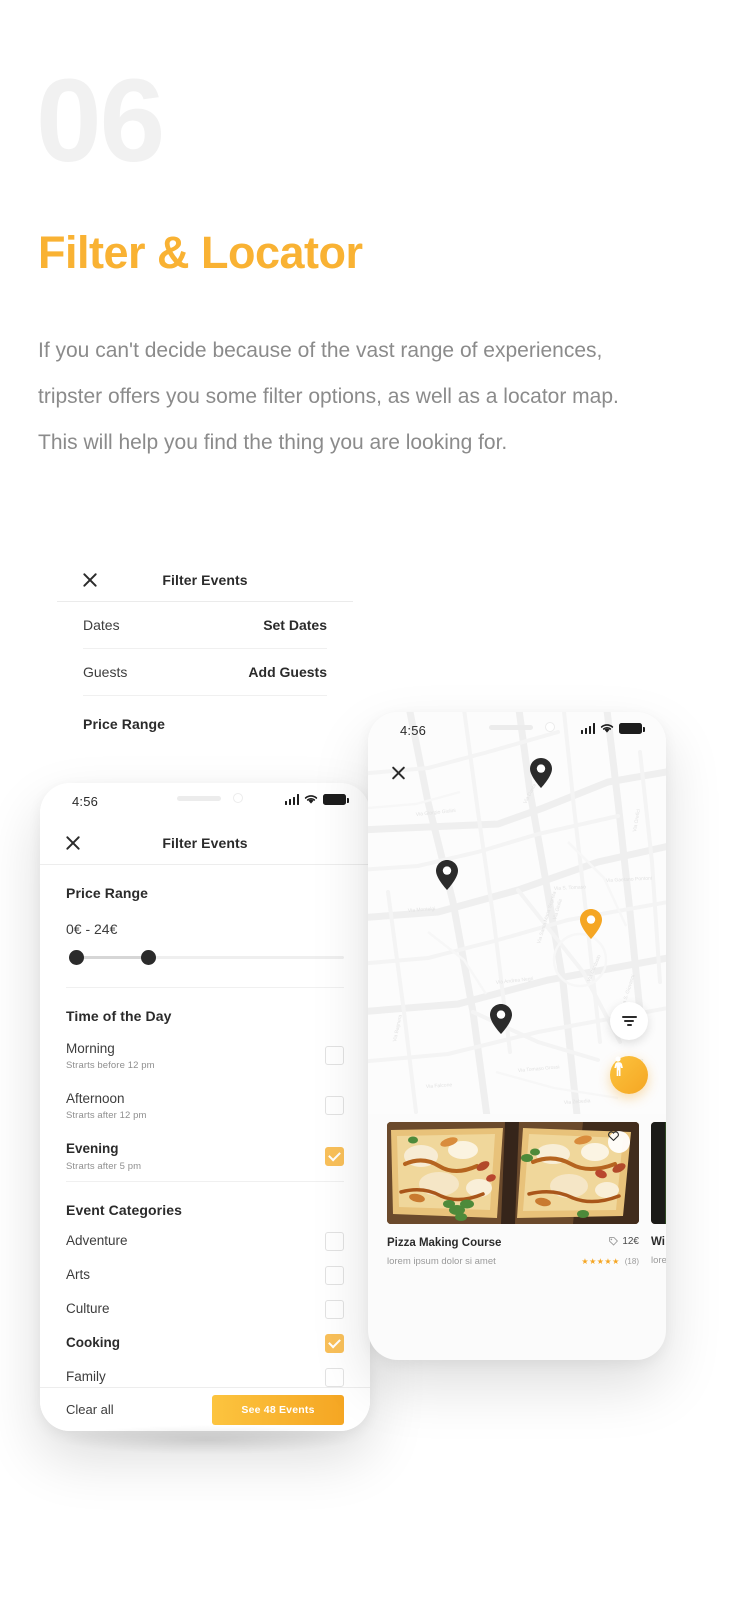 The image size is (750, 1624). I want to click on close-icon, so click(398, 772).